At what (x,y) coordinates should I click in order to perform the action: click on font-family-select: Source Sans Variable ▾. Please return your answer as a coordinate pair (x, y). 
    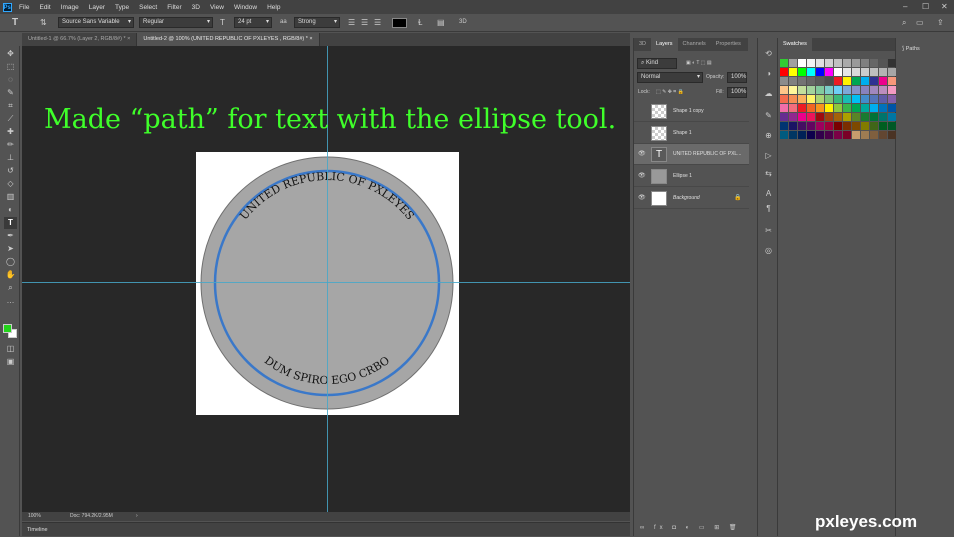
    Looking at the image, I should click on (96, 22).